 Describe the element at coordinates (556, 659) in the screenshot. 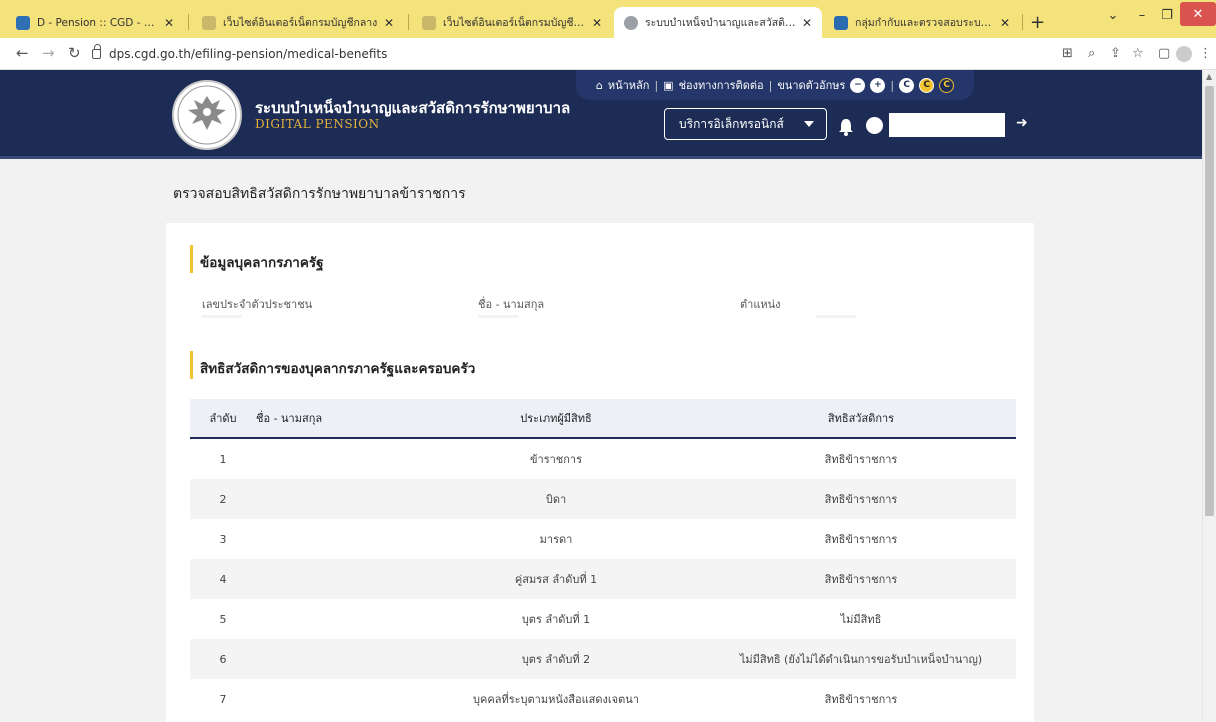

I see `row-type: บุตร ลำดับที่ 2` at that location.